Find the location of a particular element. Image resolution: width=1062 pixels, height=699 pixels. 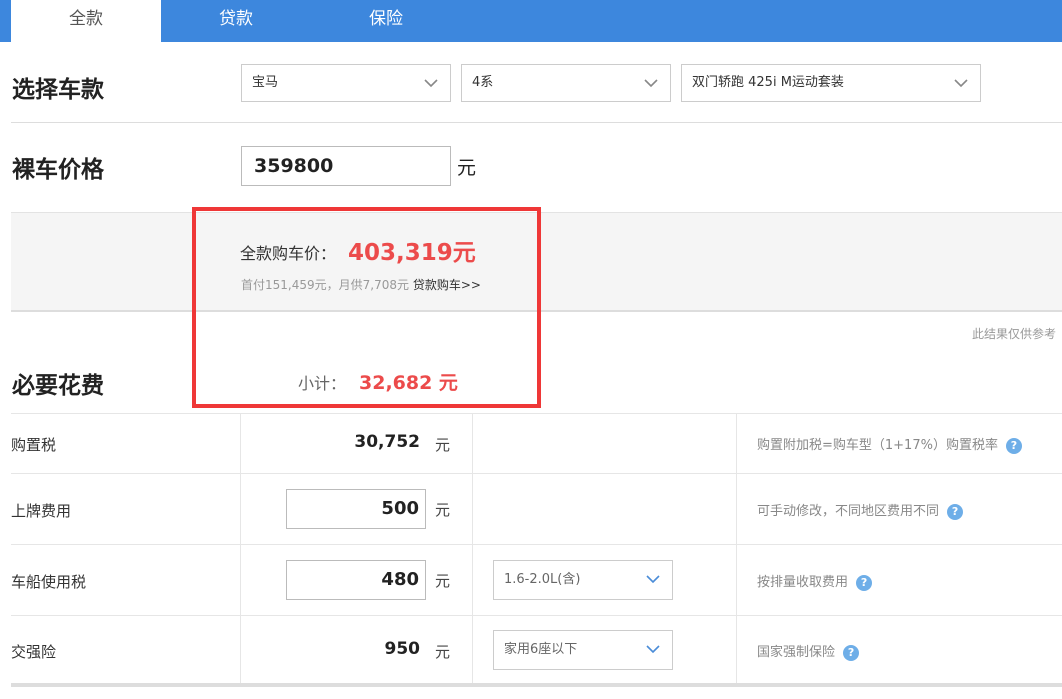

fee-desc-text: 按排量收取费用 is located at coordinates (803, 582).